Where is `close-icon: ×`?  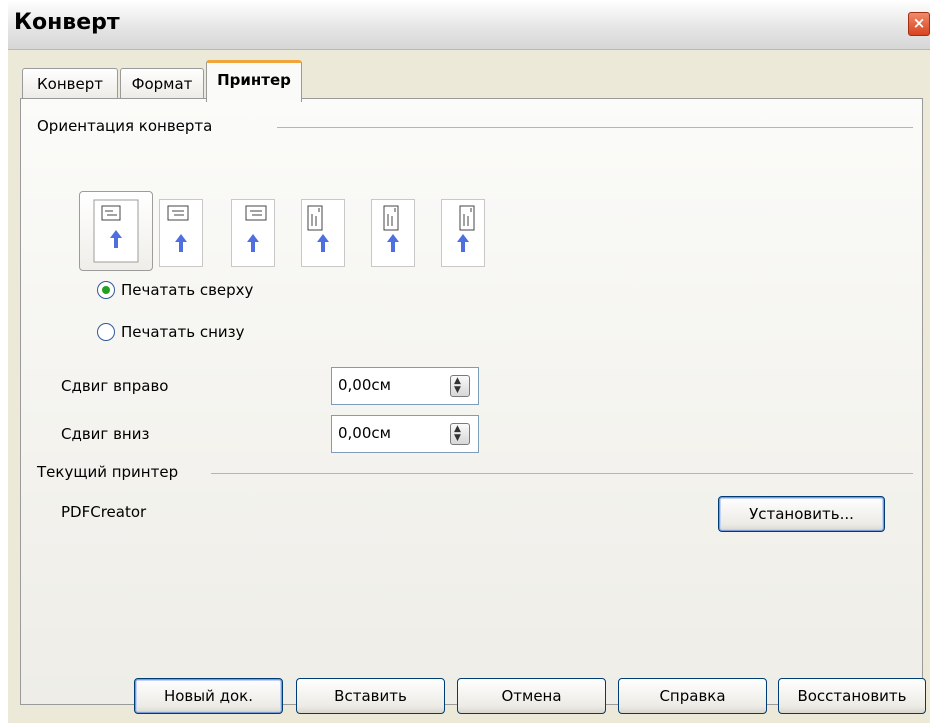 close-icon: × is located at coordinates (919, 24).